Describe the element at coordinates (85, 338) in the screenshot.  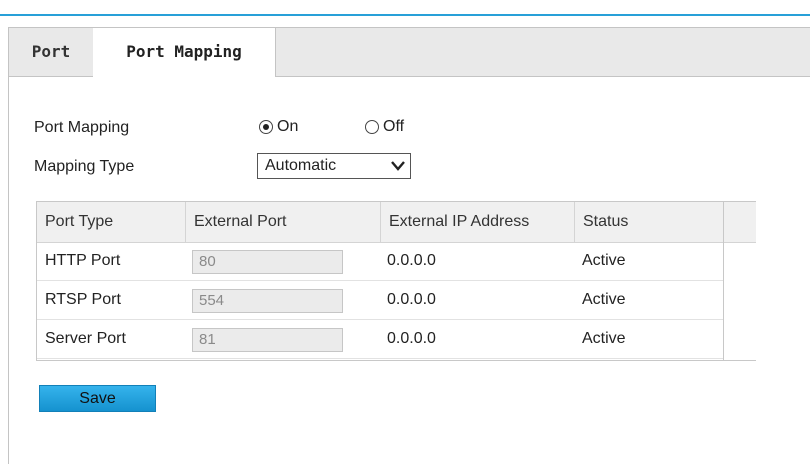
I see `port-type-cell: Server Port` at that location.